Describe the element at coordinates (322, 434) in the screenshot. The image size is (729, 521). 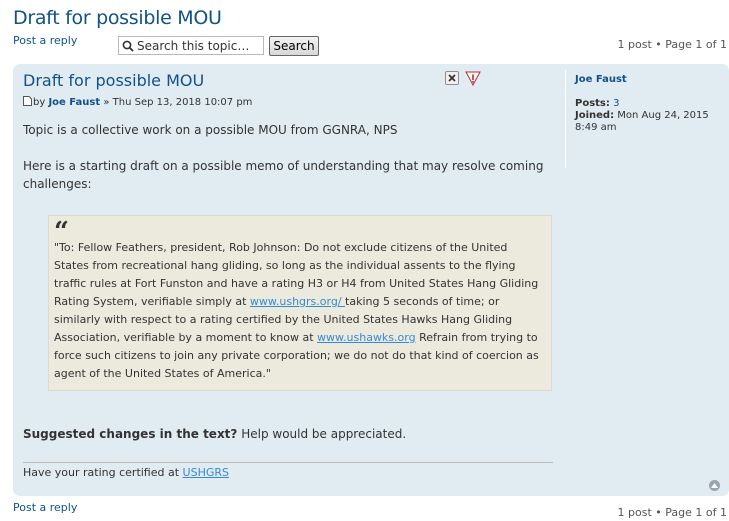
I see `closing-text: Help would be appreciated.` at that location.